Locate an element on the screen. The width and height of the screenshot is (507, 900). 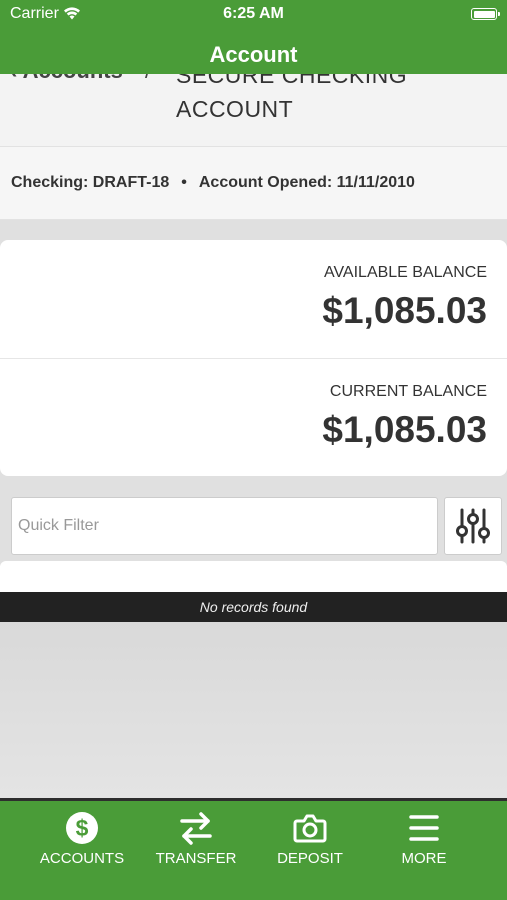
status-bar: Carrier 6:25 AM is located at coordinates (253, 14).